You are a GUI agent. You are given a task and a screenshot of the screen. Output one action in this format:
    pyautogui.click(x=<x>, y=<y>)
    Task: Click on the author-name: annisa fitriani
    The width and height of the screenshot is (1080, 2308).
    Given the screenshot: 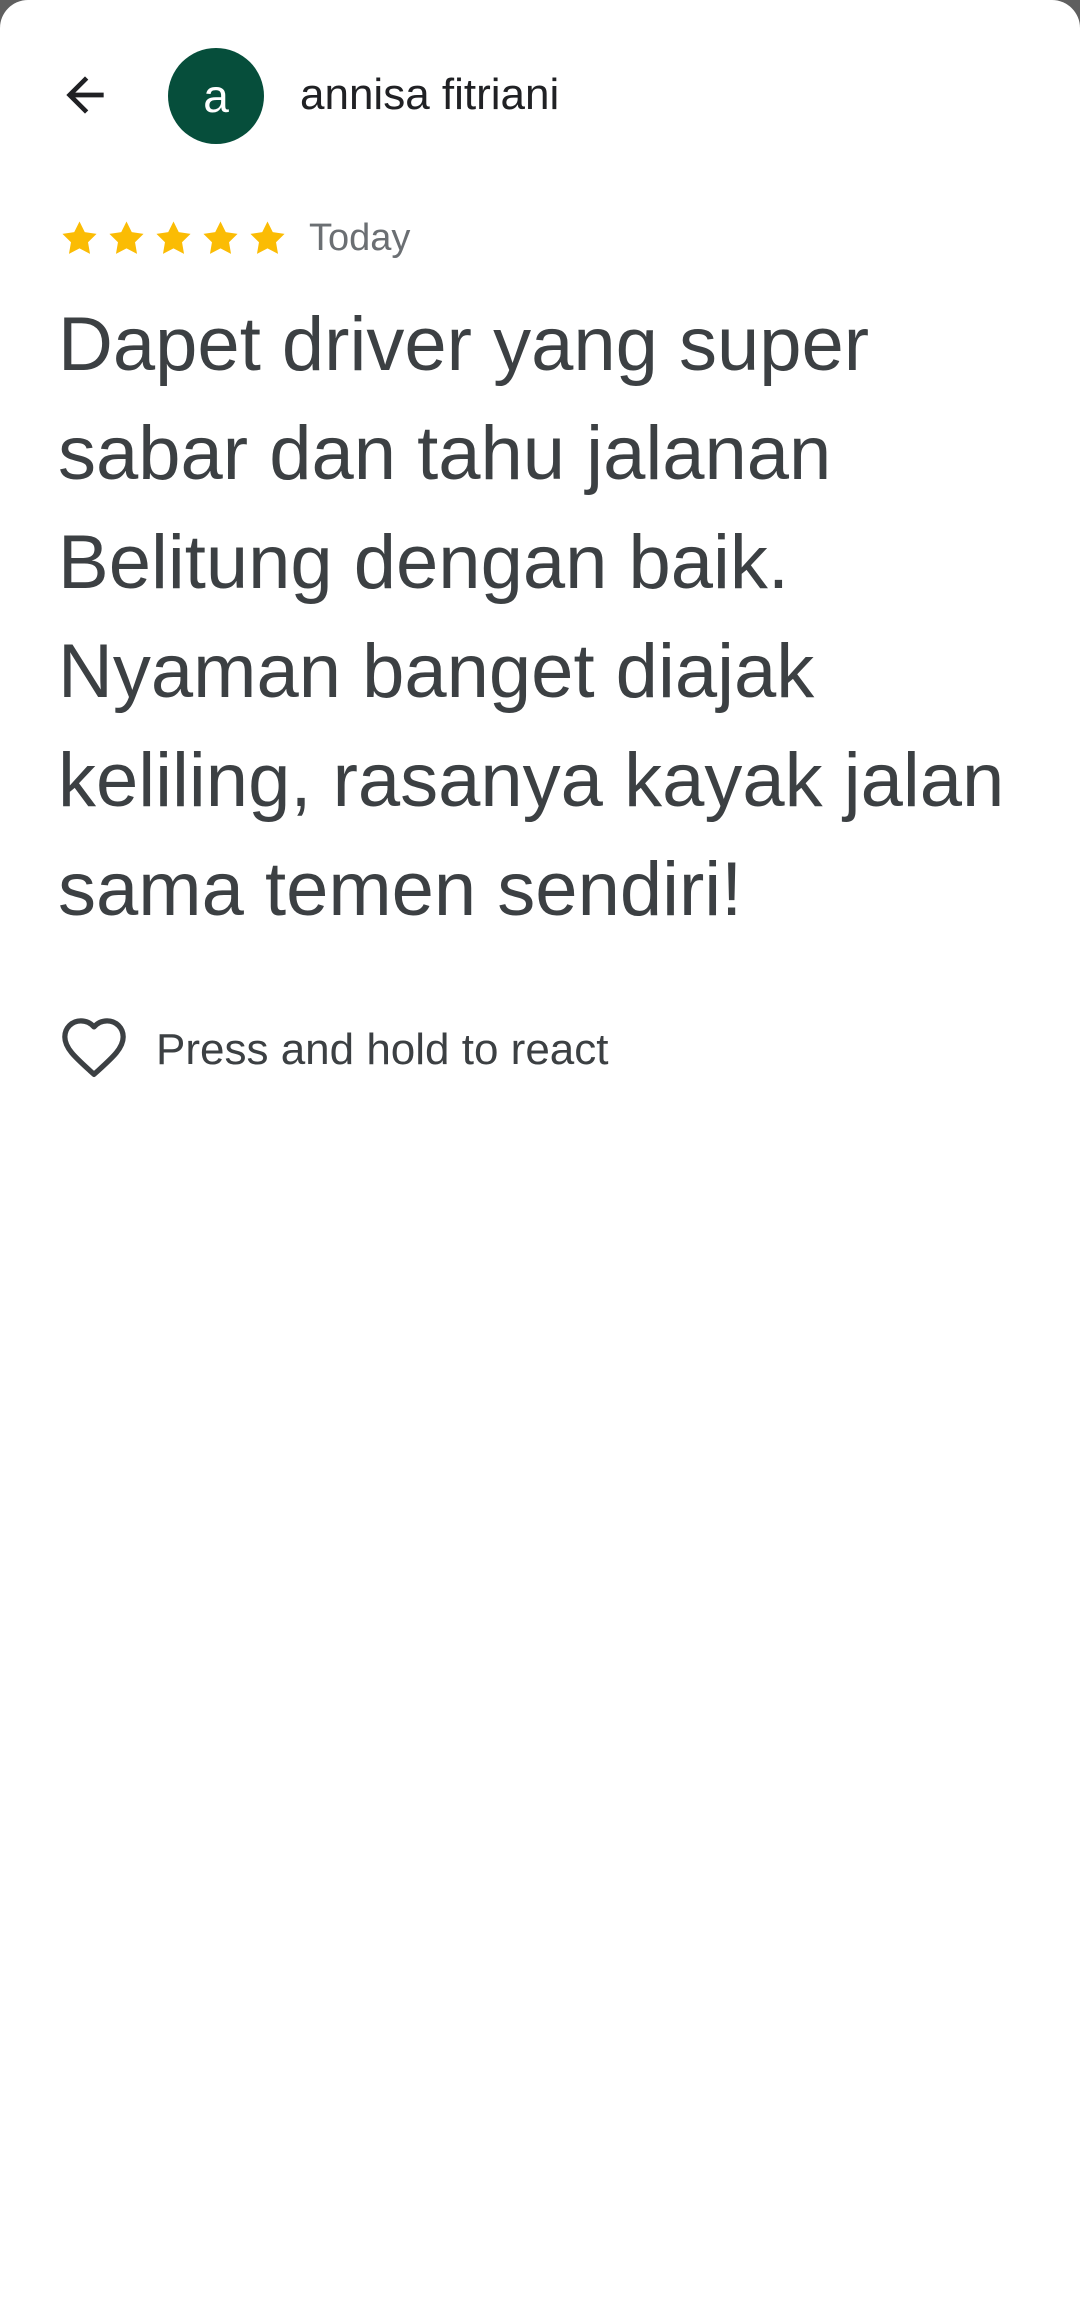 What is the action you would take?
    pyautogui.click(x=429, y=95)
    